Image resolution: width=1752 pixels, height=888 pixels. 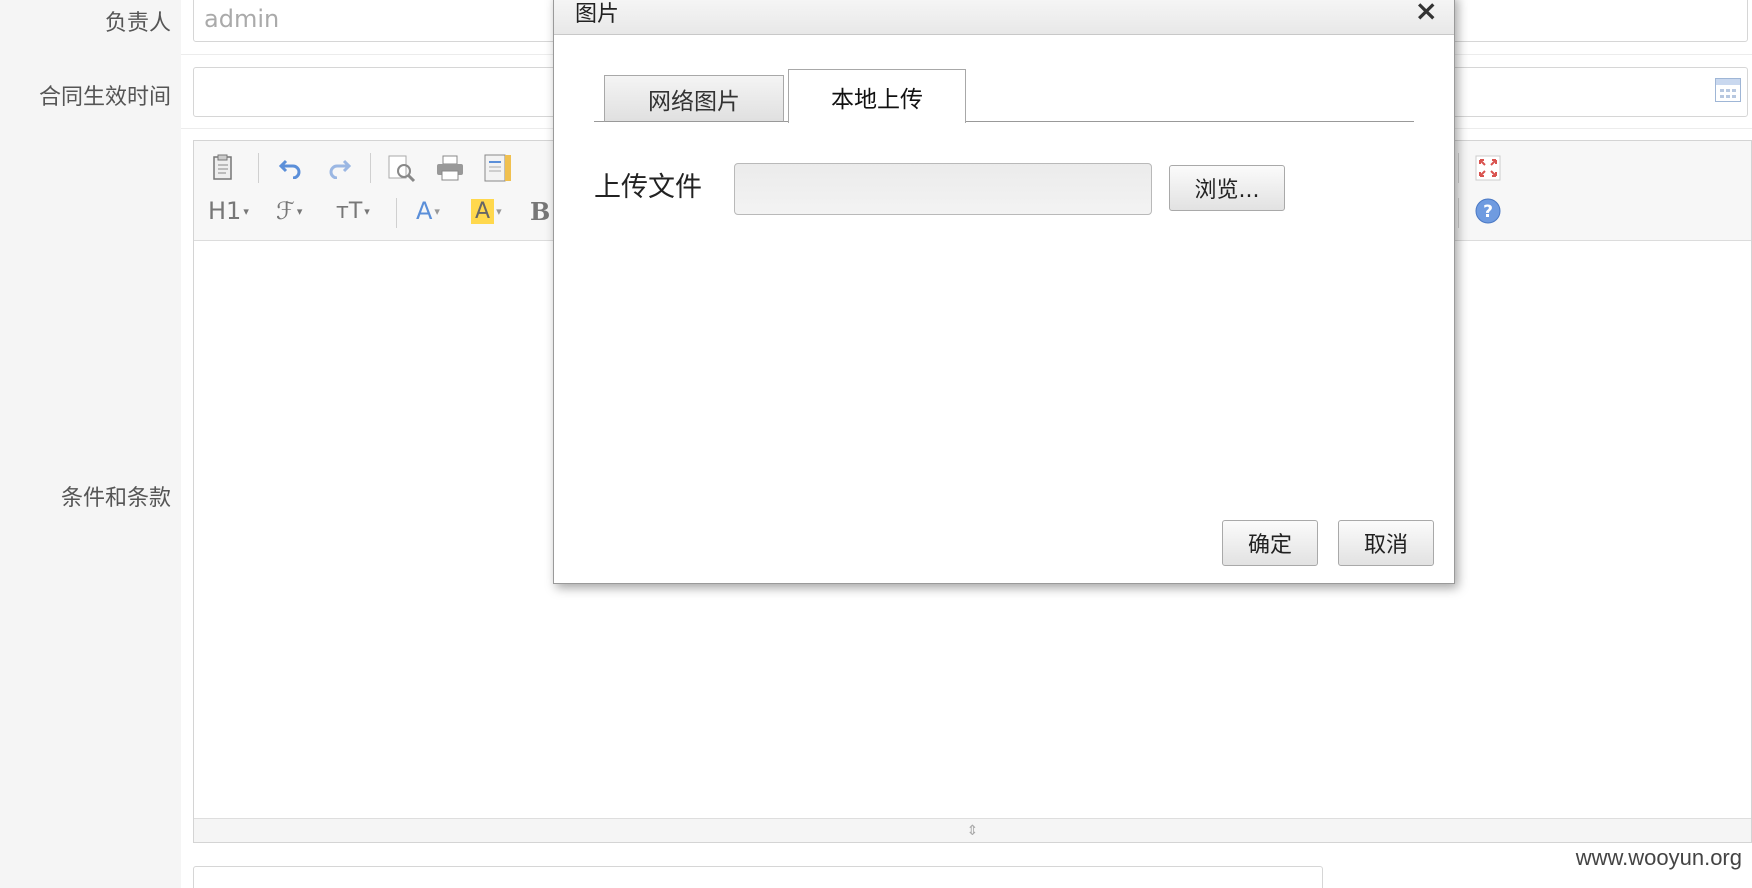 I want to click on undo-icon, so click(x=291, y=168).